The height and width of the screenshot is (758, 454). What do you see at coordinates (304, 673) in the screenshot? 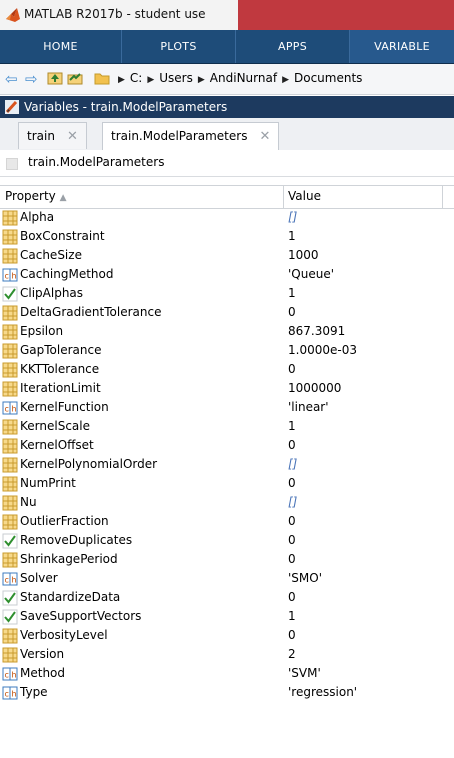
I see `property-value: 'SVM'` at bounding box center [304, 673].